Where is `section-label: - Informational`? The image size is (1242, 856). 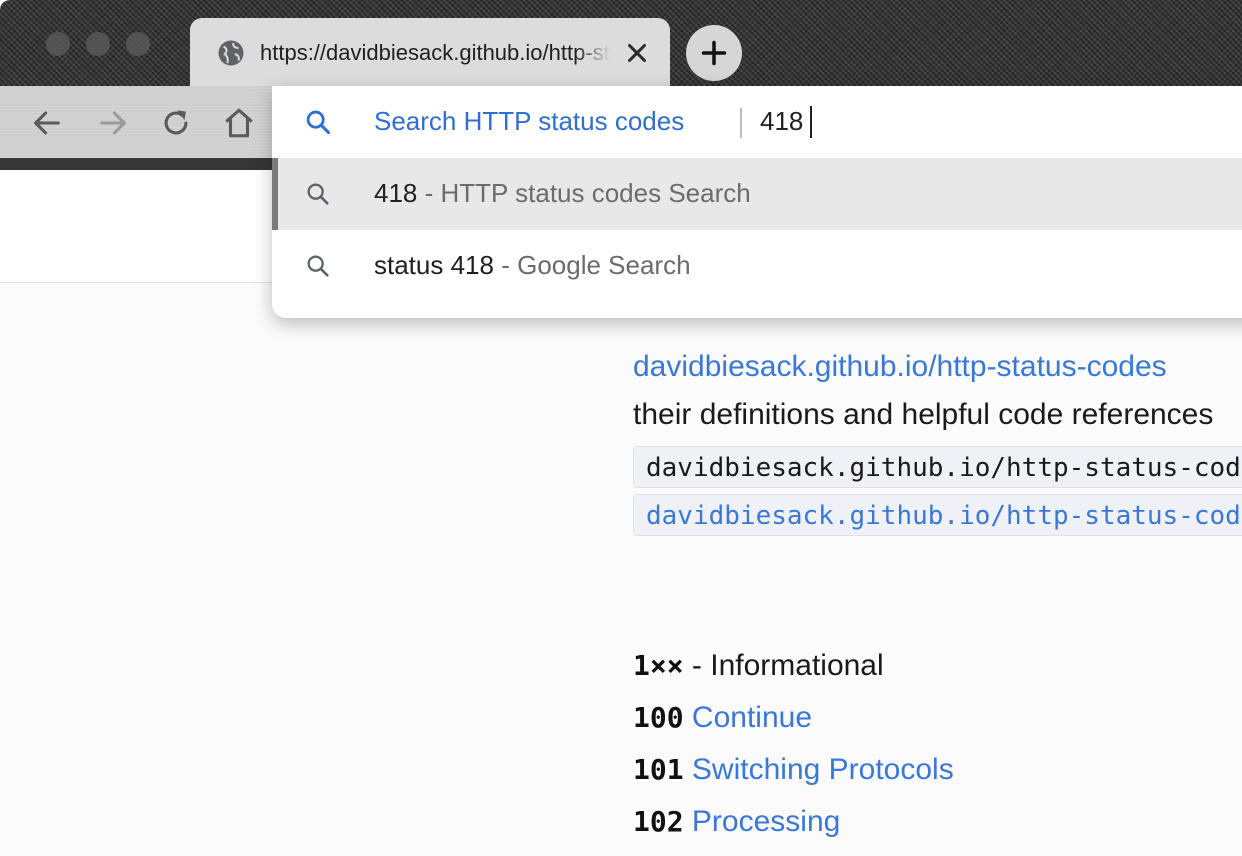 section-label: - Informational is located at coordinates (783, 665).